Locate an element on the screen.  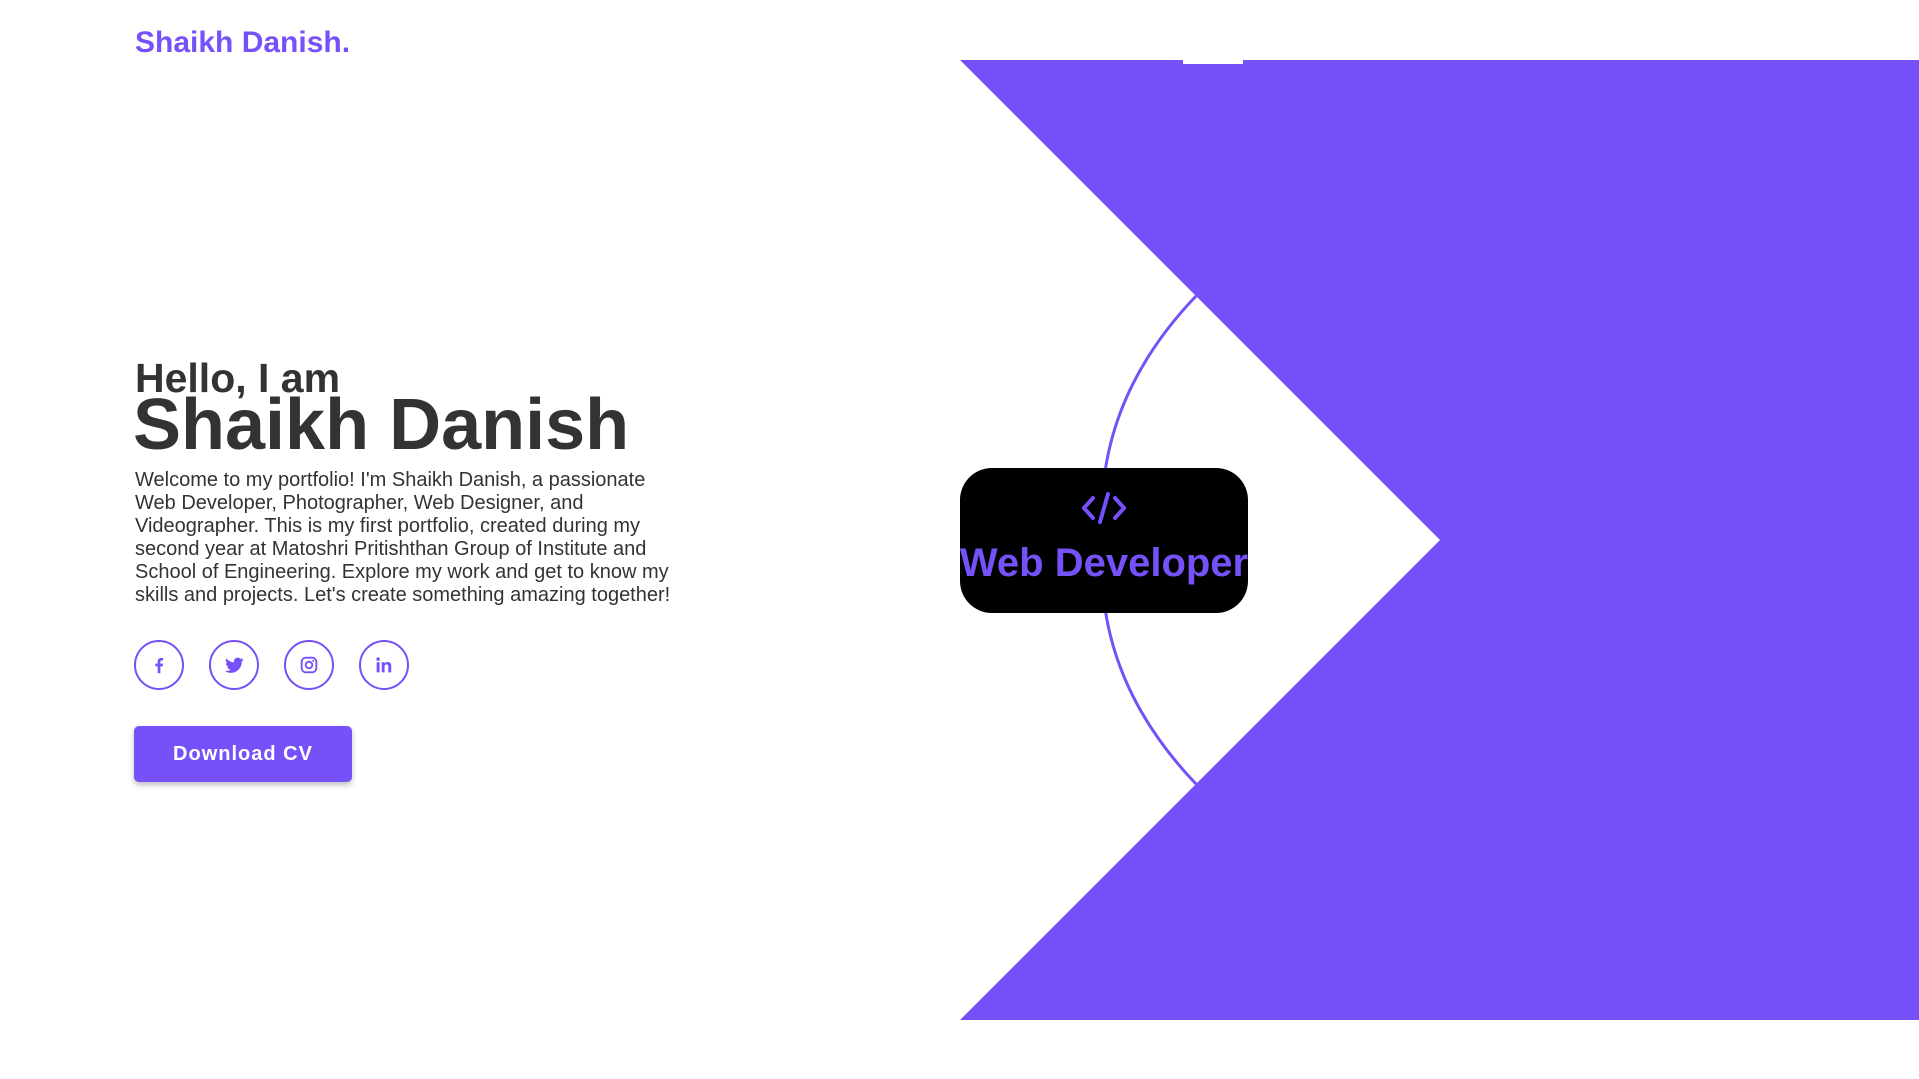
header-notch is located at coordinates (1213, 61).